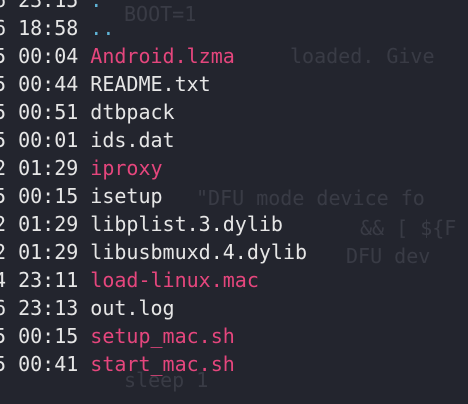 The width and height of the screenshot is (468, 404). Describe the element at coordinates (39, 364) in the screenshot. I see `modified-time: 5 00:41` at that location.